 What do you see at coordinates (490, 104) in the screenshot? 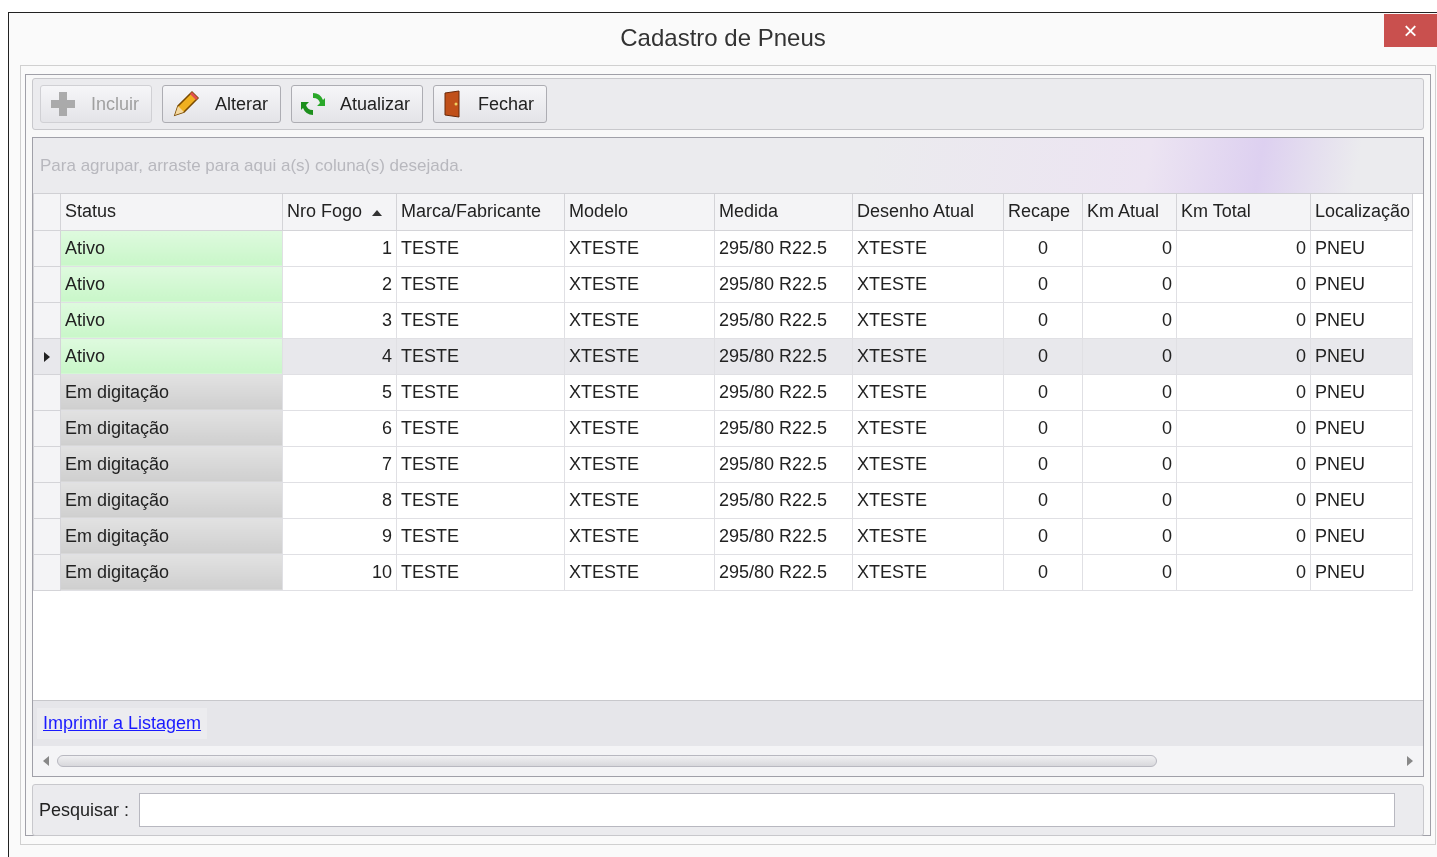
I see `toolbar-button: Fechar` at bounding box center [490, 104].